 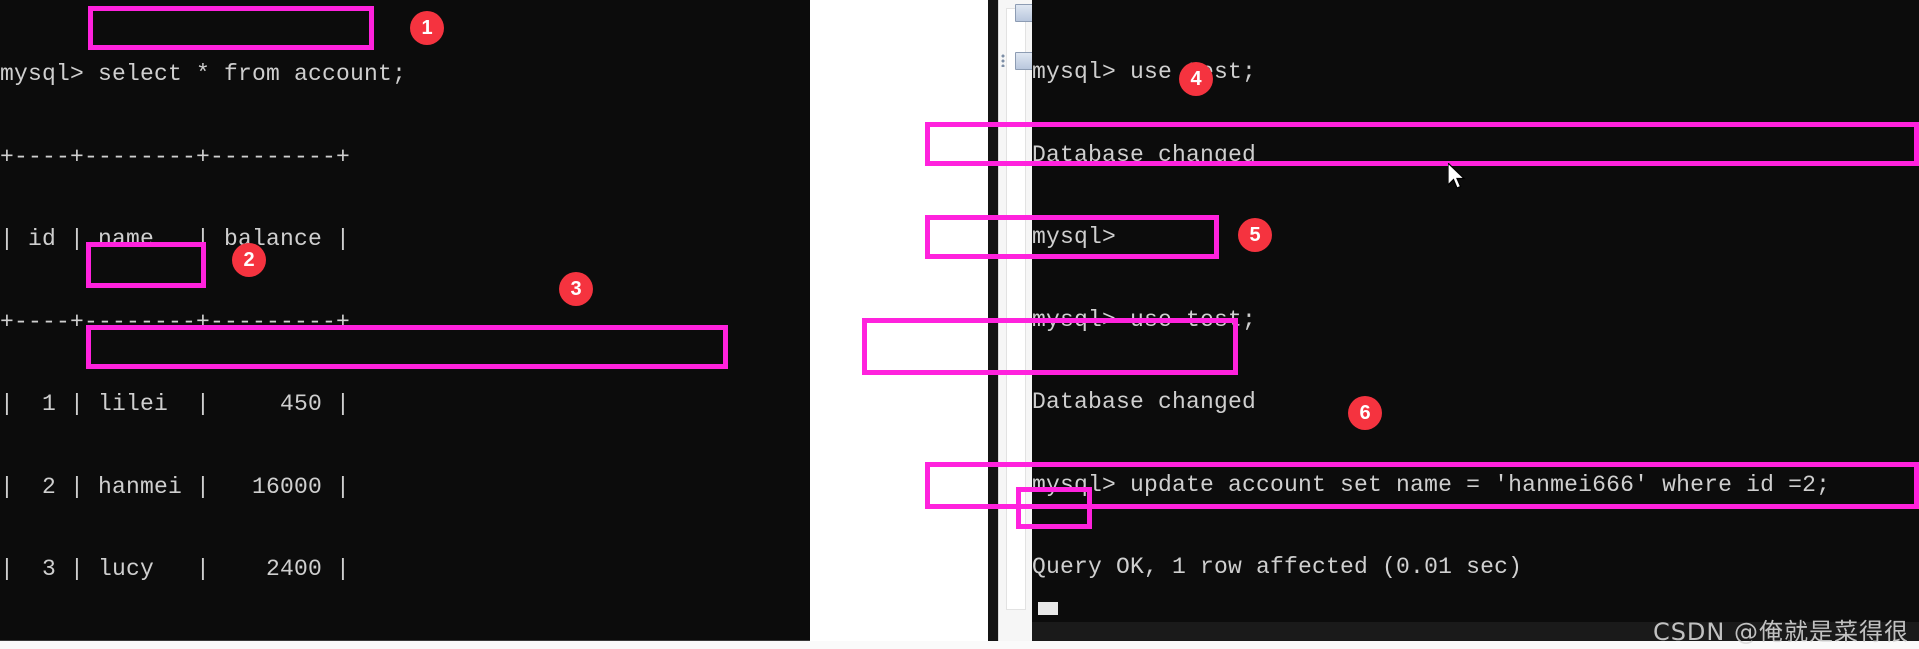 I want to click on terminal-left-line-2: | id | name | balance |, so click(x=175, y=239).